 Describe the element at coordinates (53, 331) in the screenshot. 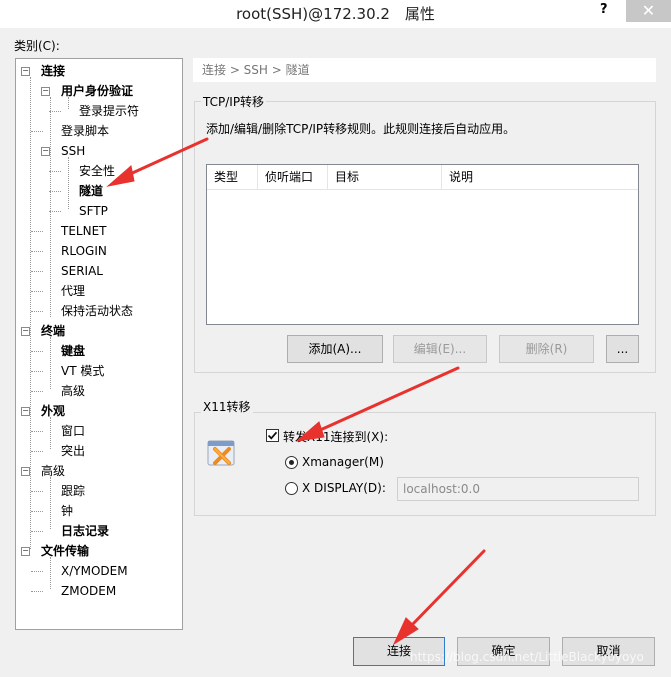

I see `tree-item-terminal: 终端` at that location.